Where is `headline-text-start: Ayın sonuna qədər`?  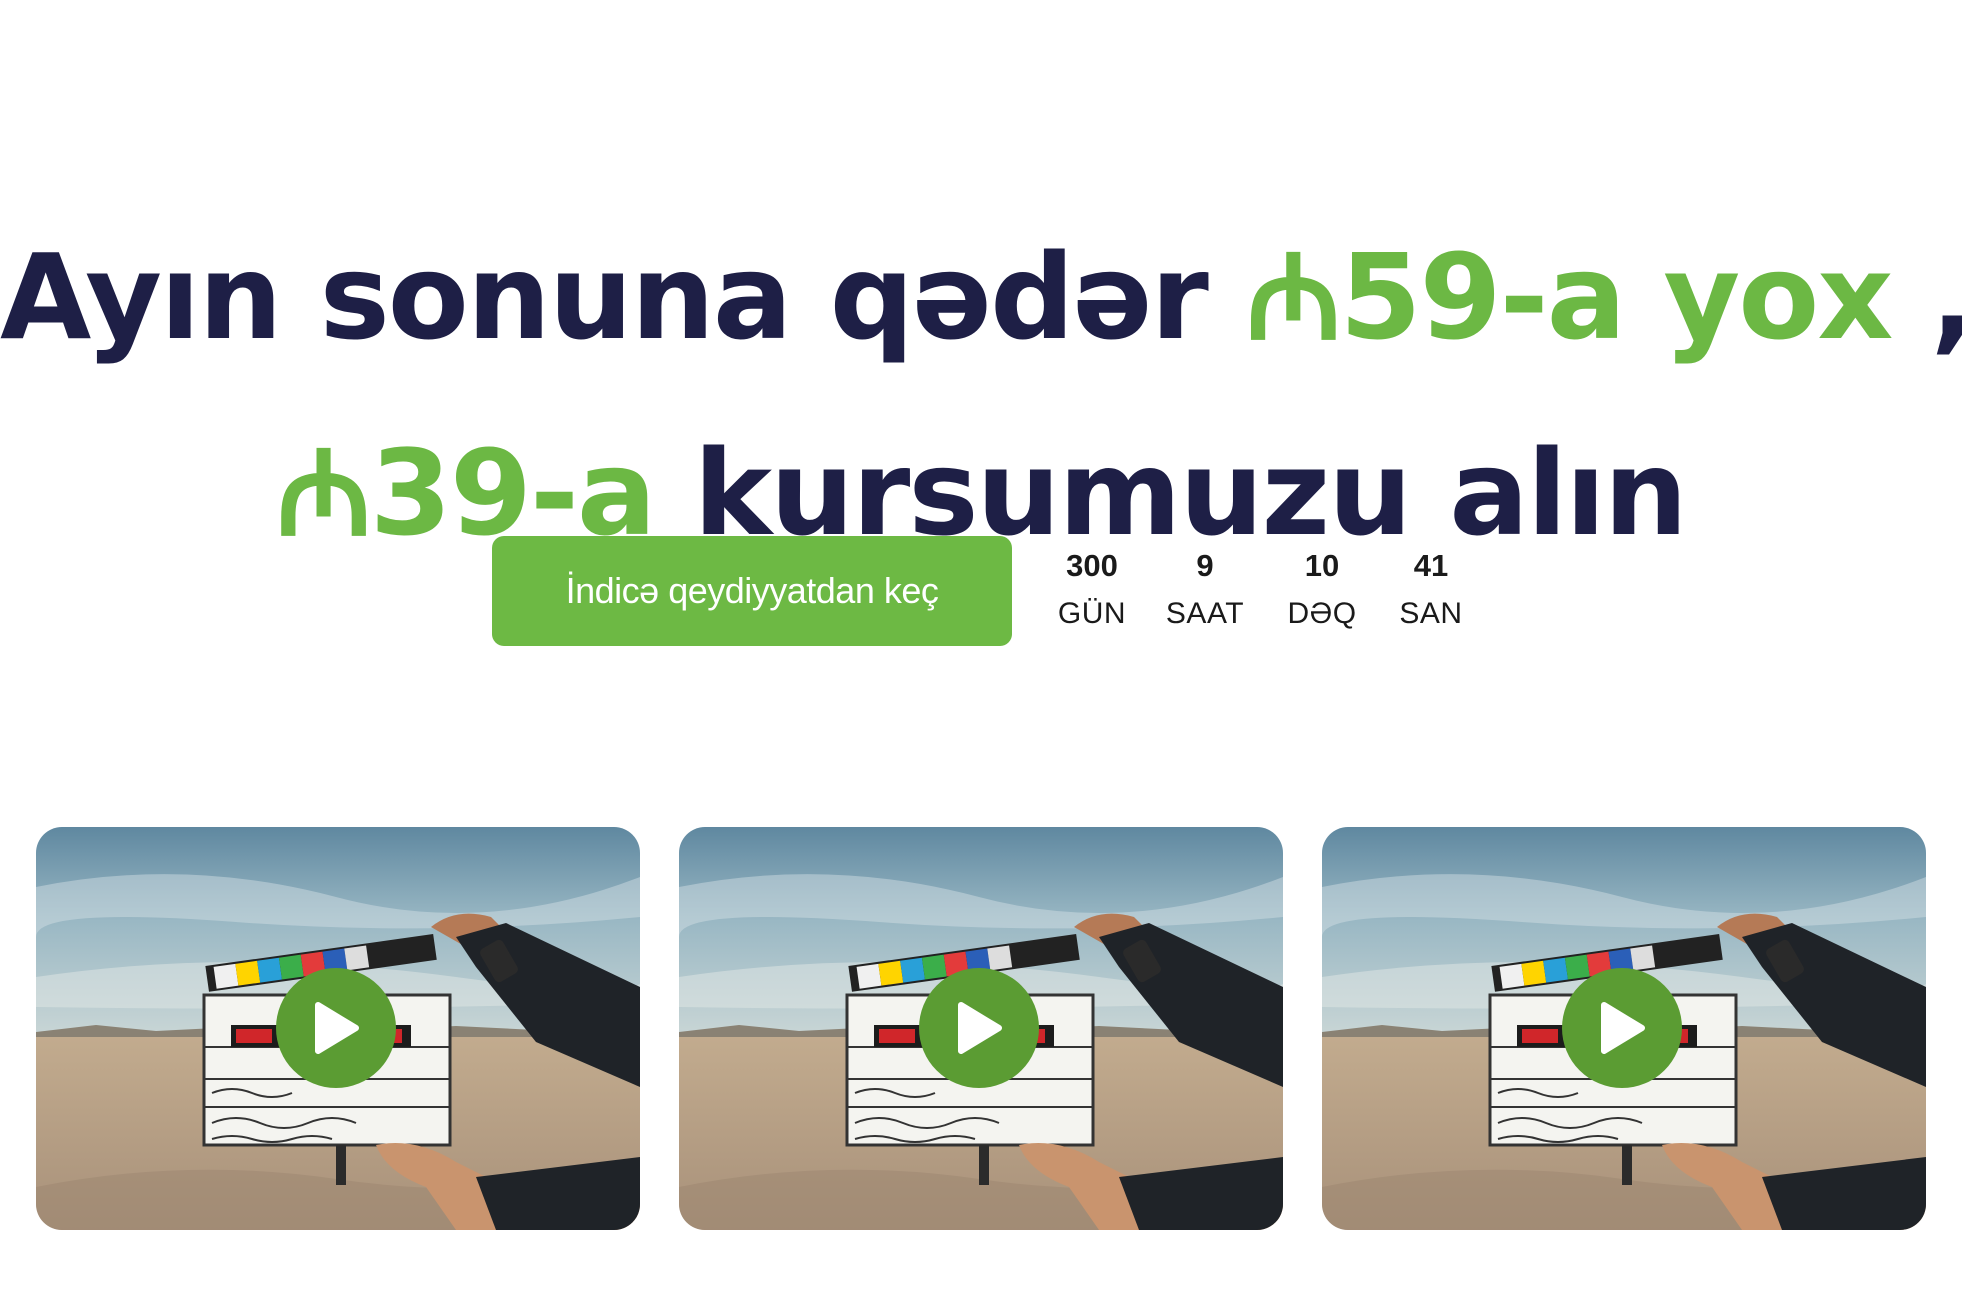
headline-text-start: Ayın sonuna qədər is located at coordinates (623, 297).